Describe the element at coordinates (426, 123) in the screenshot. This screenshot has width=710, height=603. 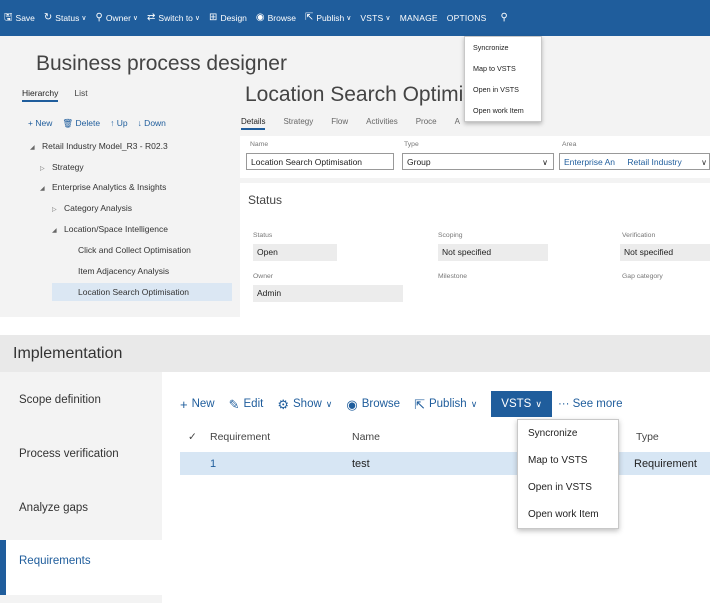
I see `tab-processes: Proce` at that location.